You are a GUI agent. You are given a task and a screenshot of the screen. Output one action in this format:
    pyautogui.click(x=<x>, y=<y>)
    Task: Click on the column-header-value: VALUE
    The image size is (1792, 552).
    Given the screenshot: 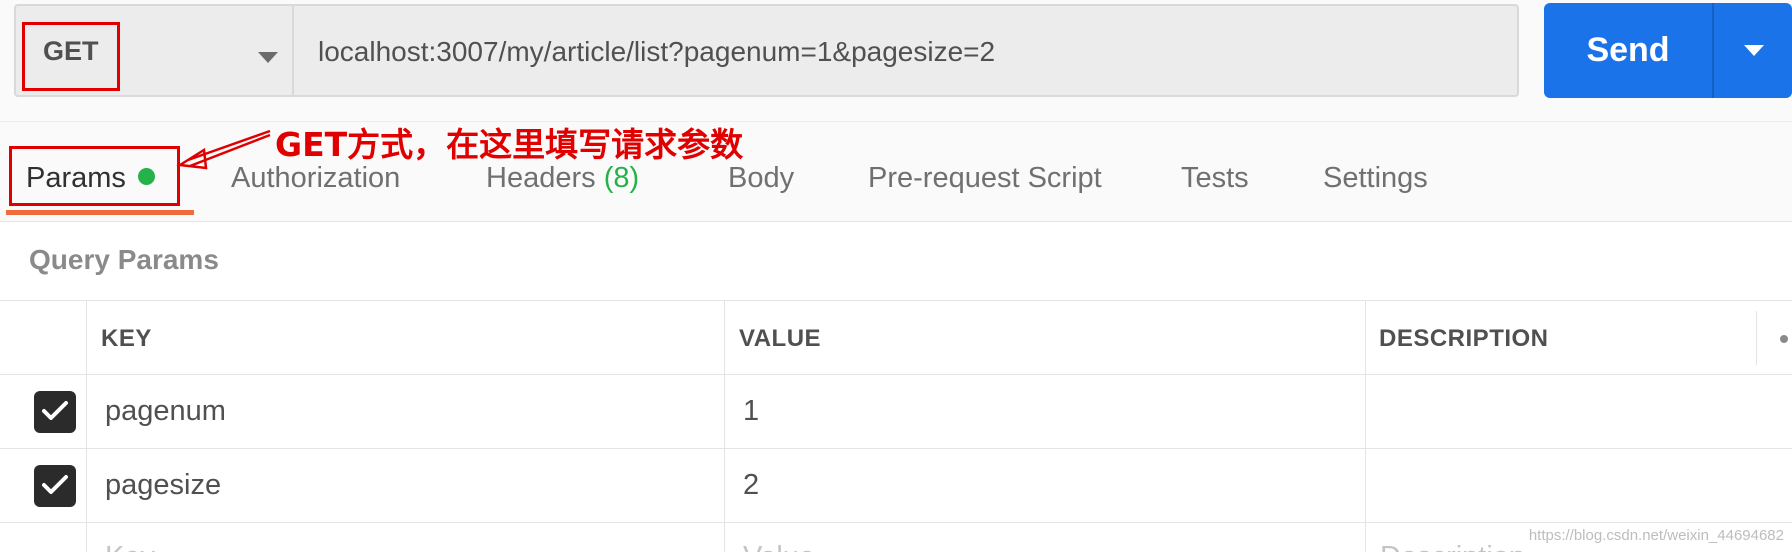 What is the action you would take?
    pyautogui.click(x=780, y=338)
    